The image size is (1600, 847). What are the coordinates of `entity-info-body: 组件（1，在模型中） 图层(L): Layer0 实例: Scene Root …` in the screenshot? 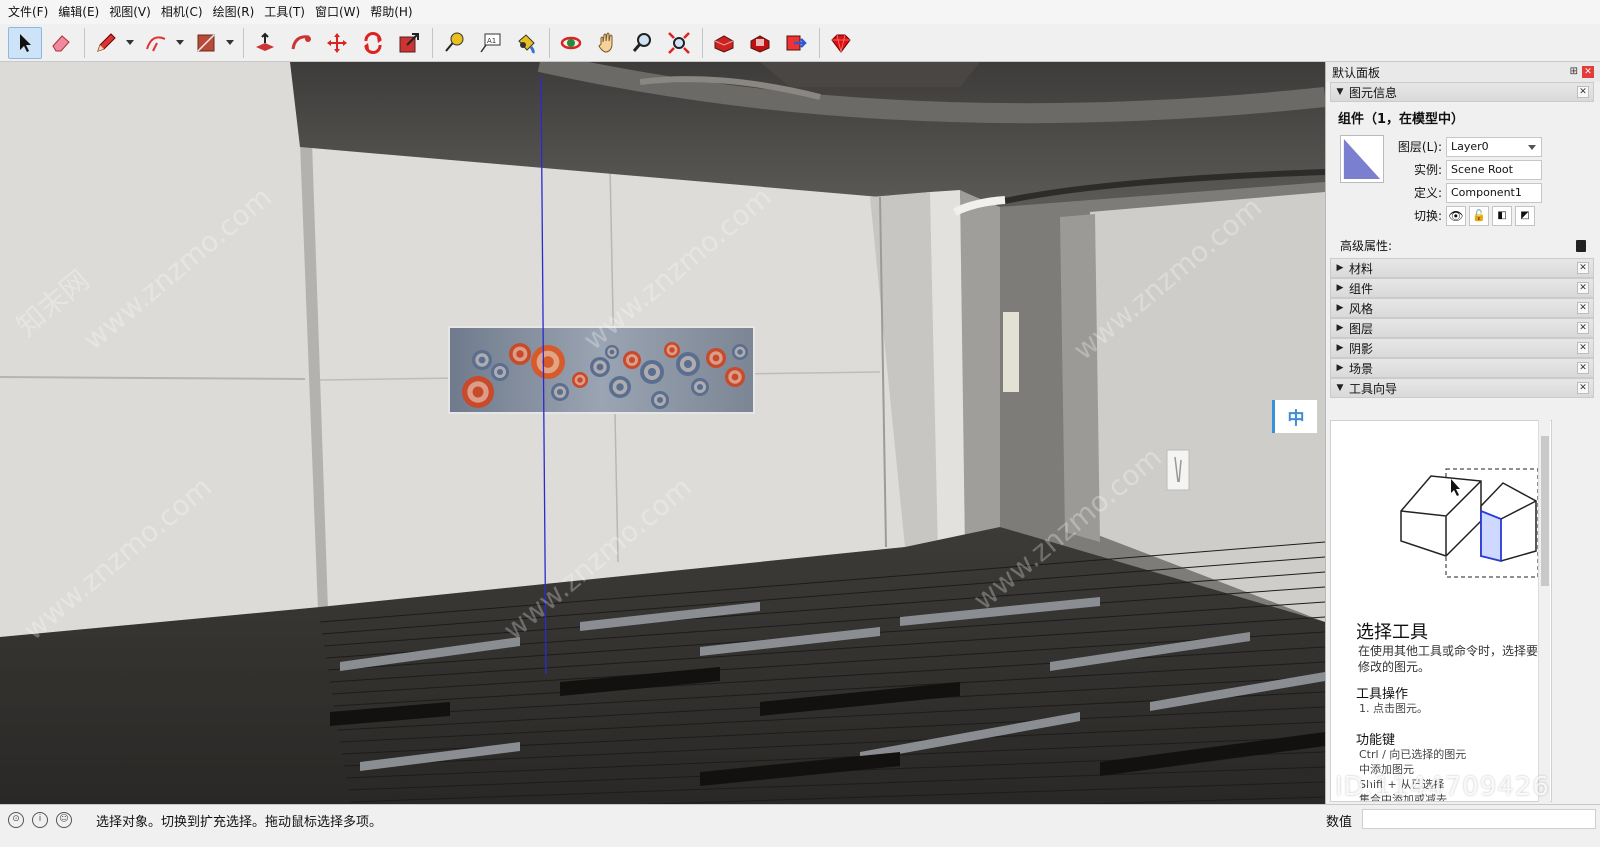 It's located at (1463, 166).